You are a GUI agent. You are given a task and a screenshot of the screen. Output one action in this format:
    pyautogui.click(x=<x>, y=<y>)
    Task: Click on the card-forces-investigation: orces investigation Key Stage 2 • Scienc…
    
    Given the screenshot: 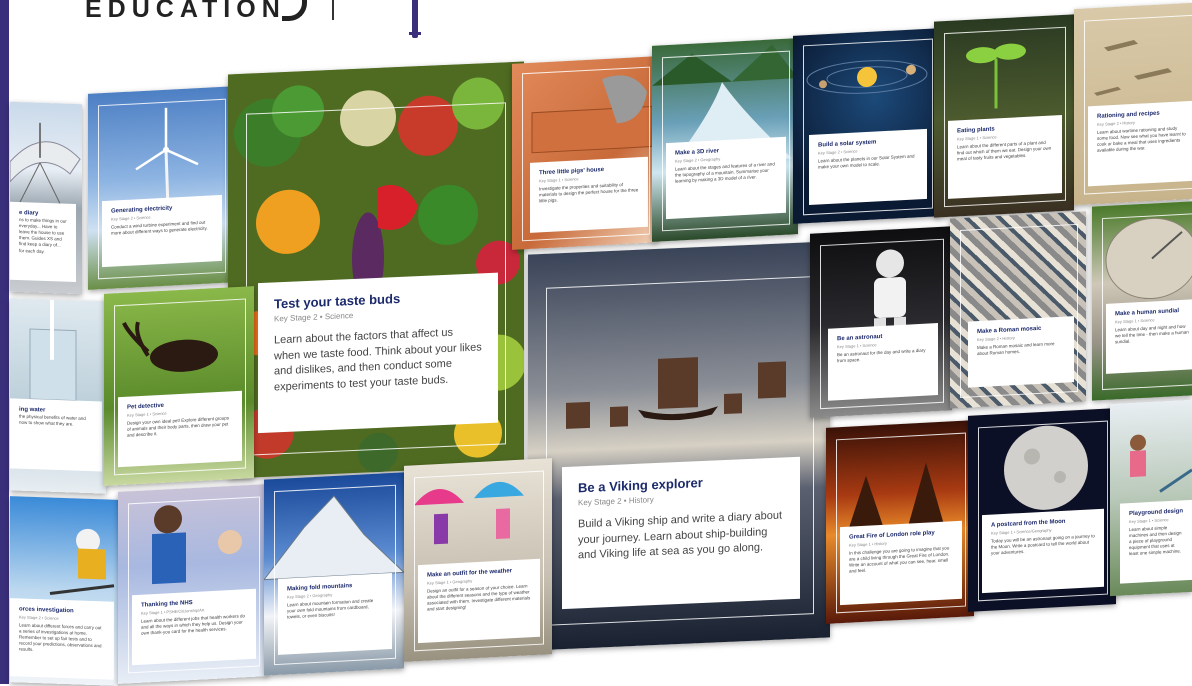 What is the action you would take?
    pyautogui.click(x=64, y=591)
    